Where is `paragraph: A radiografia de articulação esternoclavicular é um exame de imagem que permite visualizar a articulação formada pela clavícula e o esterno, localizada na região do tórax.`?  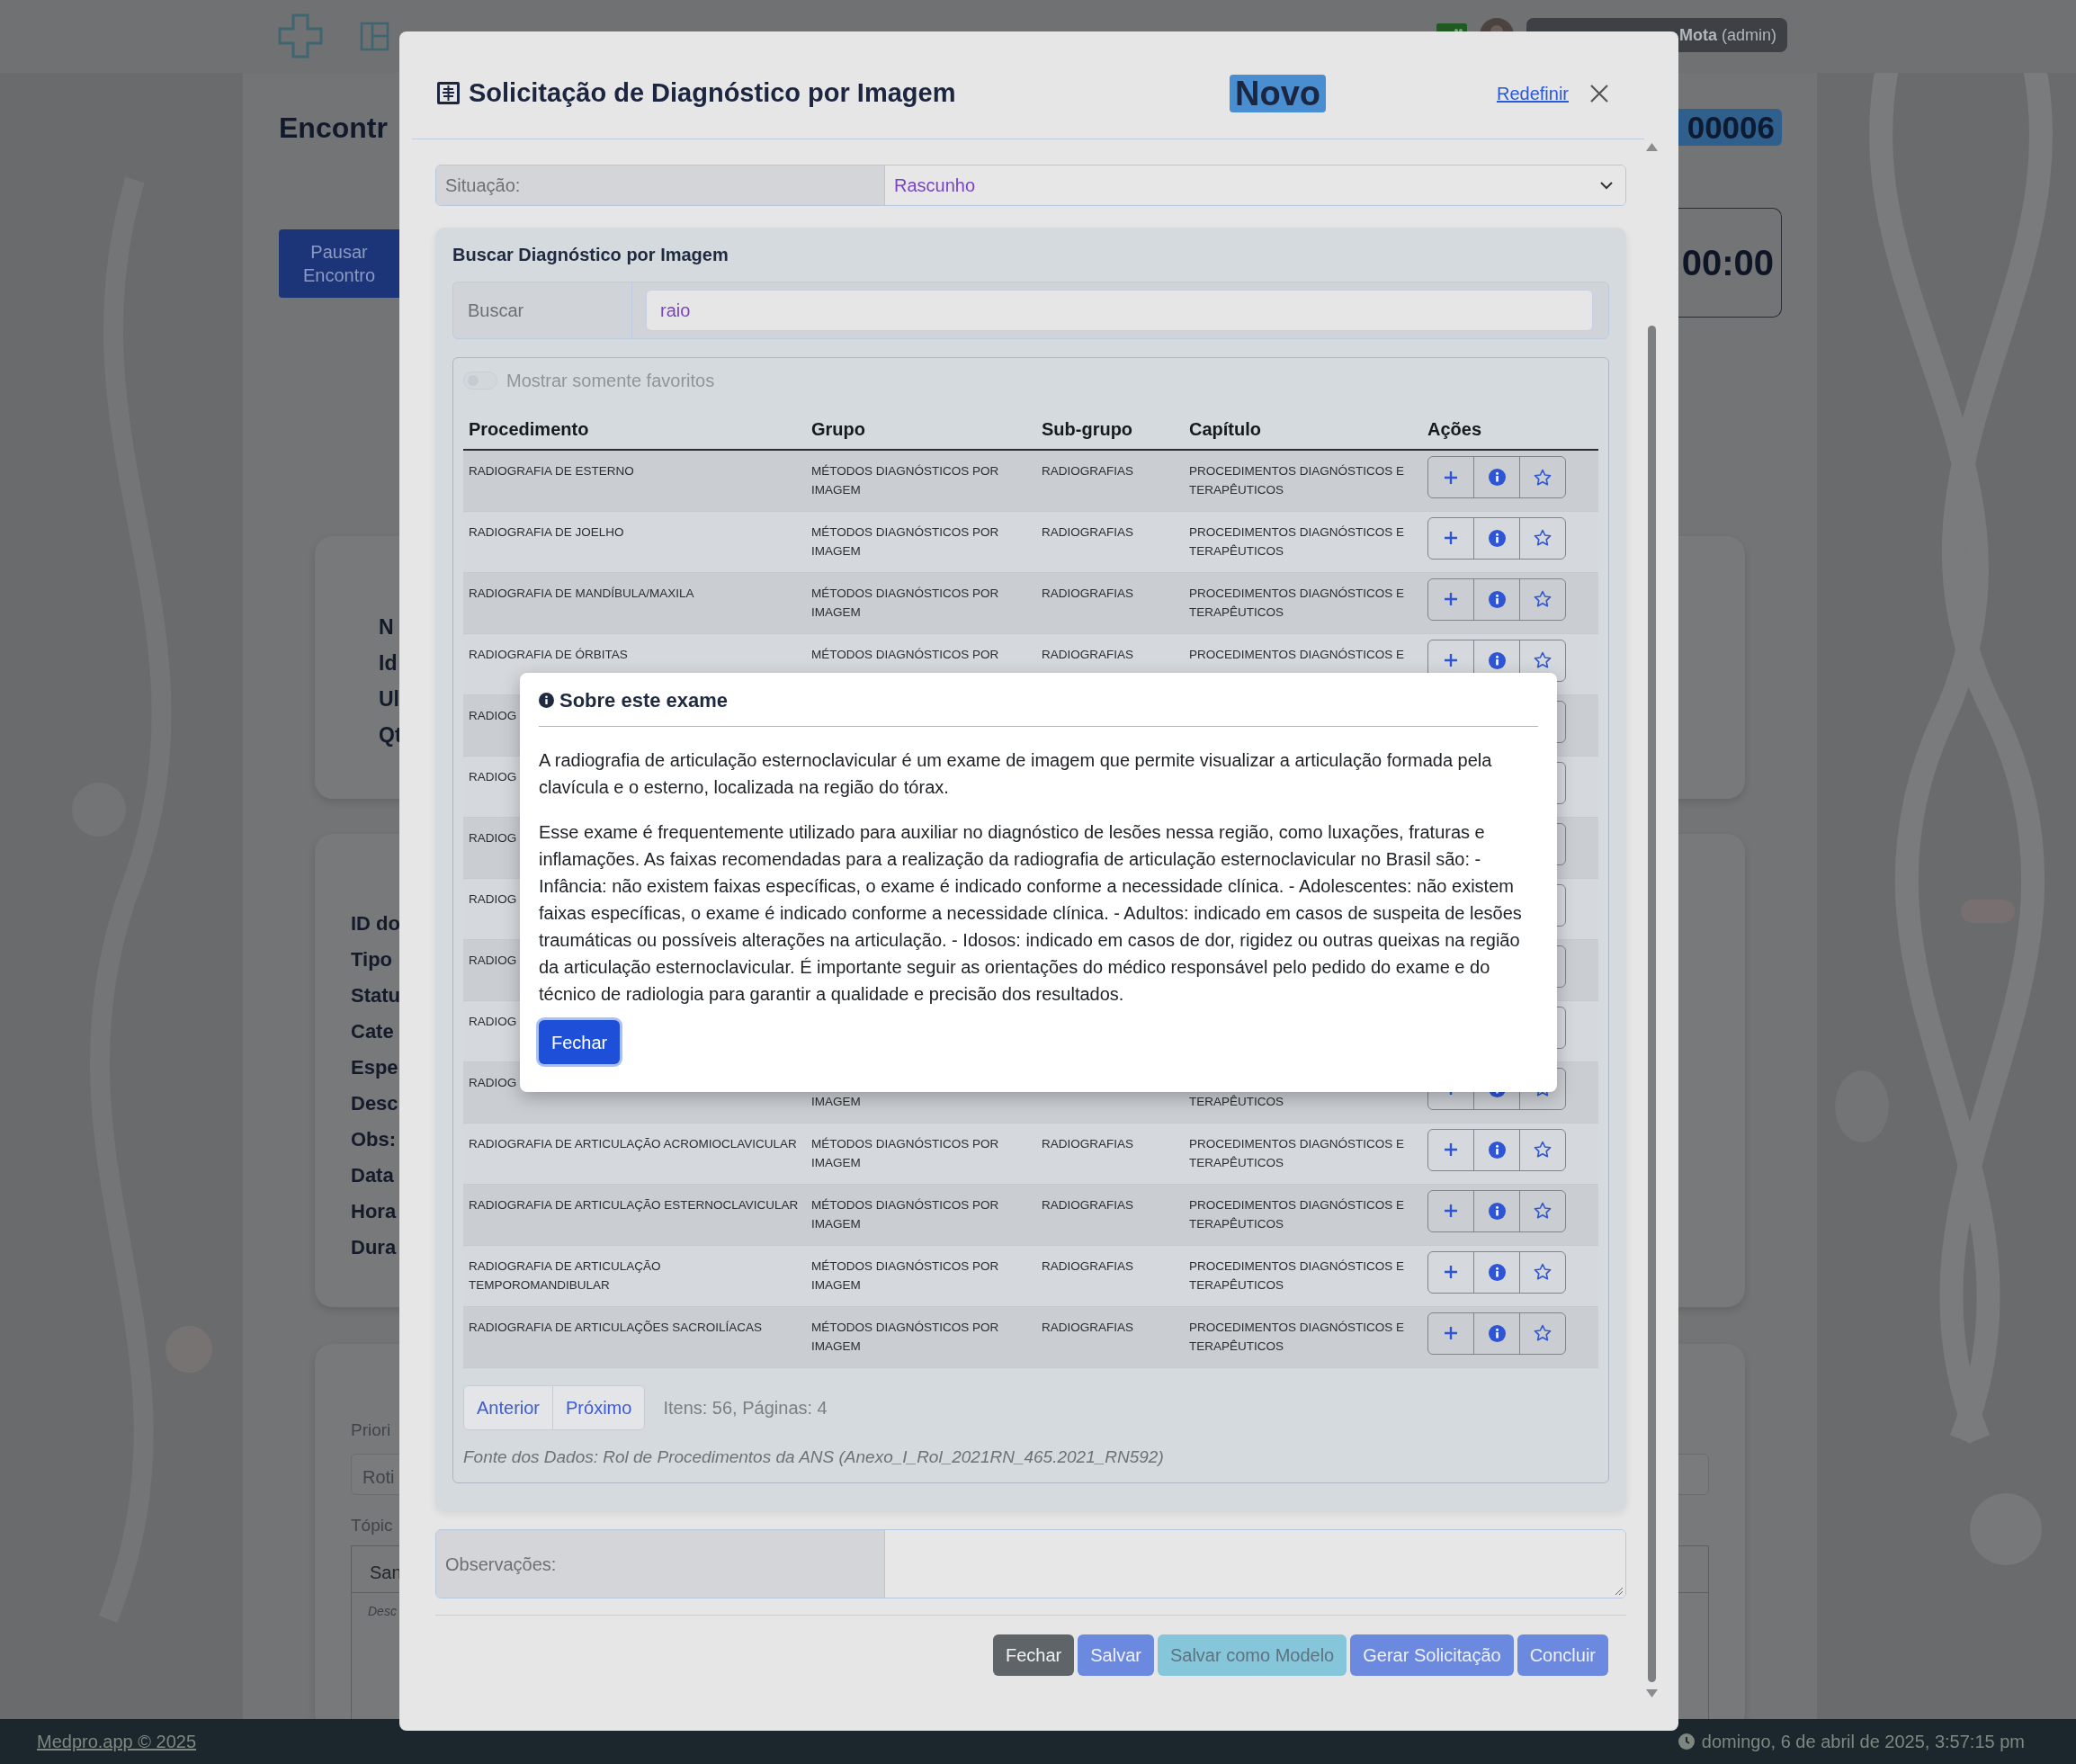 paragraph: A radiografia de articulação esternoclavicular é um exame de imagem que permite visualizar a articulação formada pela clavícula e o esterno, localizada na região do tórax. is located at coordinates (1016, 774).